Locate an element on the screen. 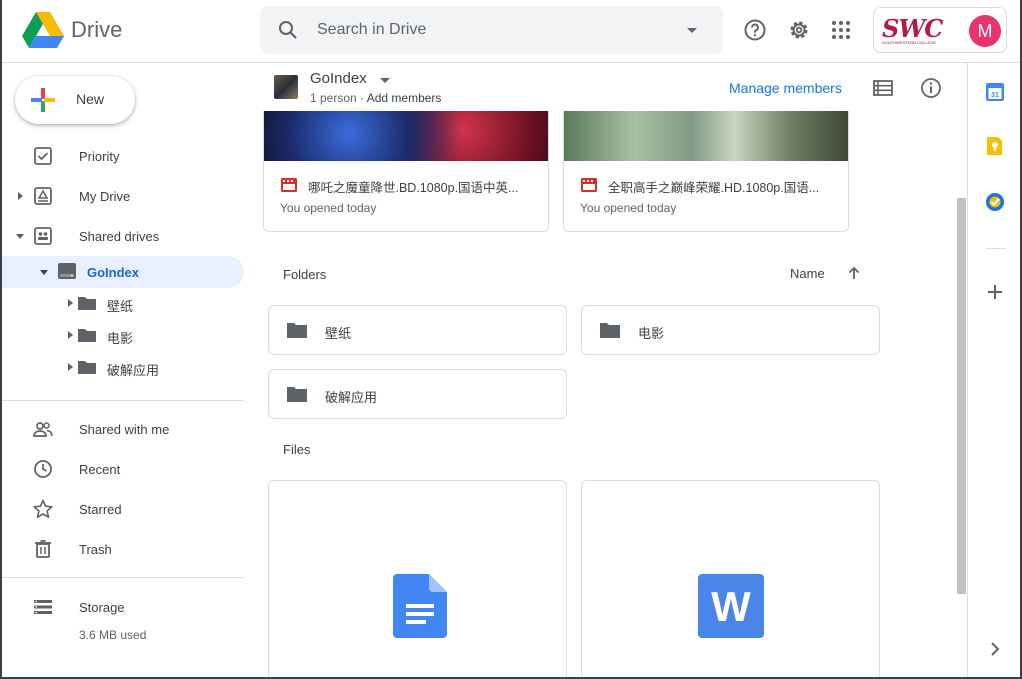  my-drive-icon is located at coordinates (43, 196).